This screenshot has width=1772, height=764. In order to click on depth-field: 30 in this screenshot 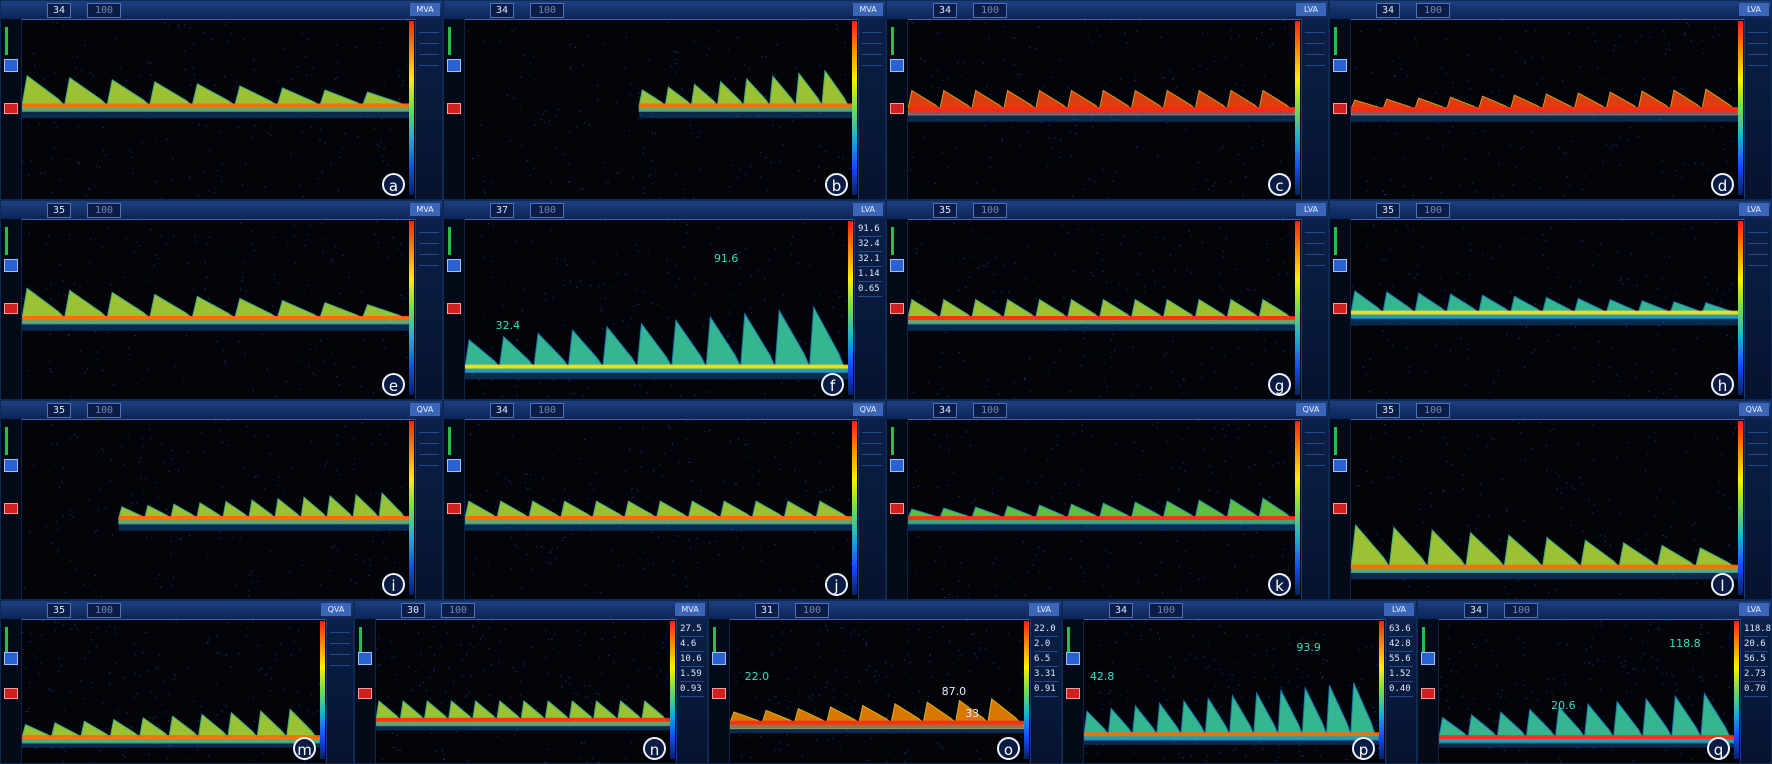, I will do `click(413, 610)`.